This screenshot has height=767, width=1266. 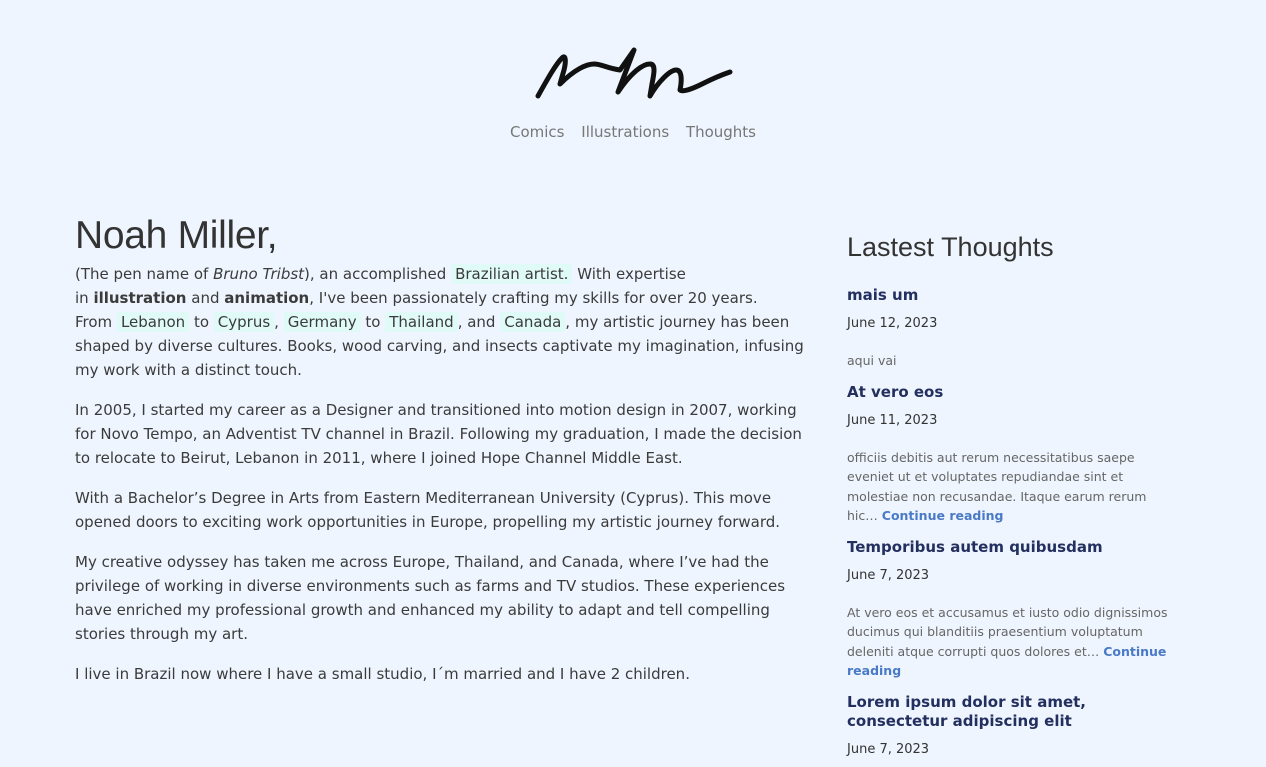 What do you see at coordinates (153, 322) in the screenshot?
I see `highlight-lebanon: Lebanon` at bounding box center [153, 322].